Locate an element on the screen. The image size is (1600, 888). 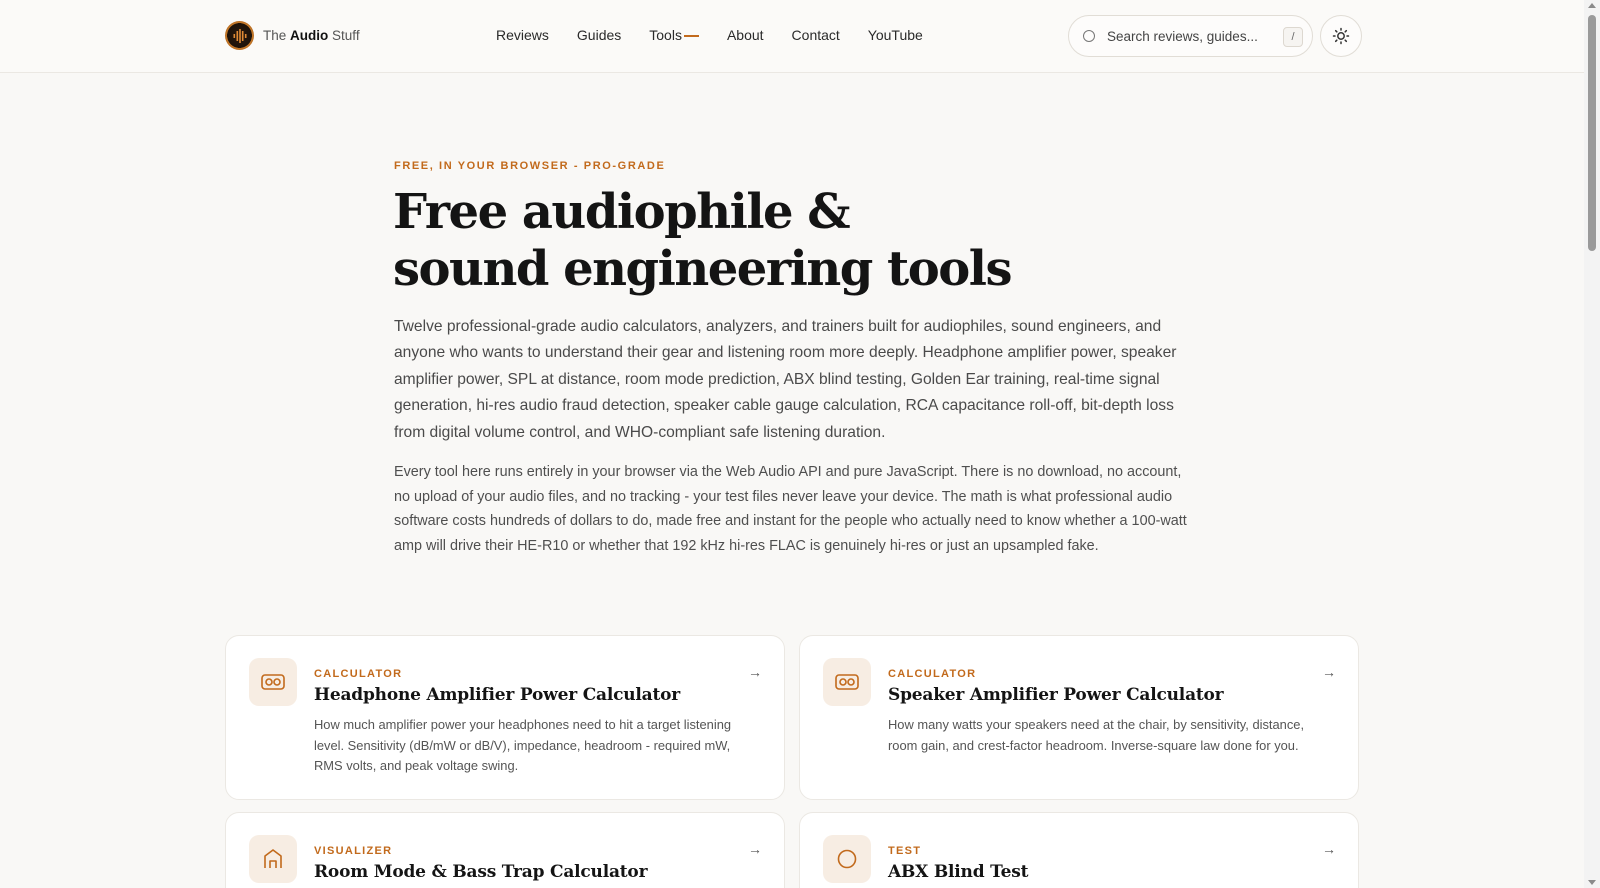
brand-bold: Audio is located at coordinates (309, 35).